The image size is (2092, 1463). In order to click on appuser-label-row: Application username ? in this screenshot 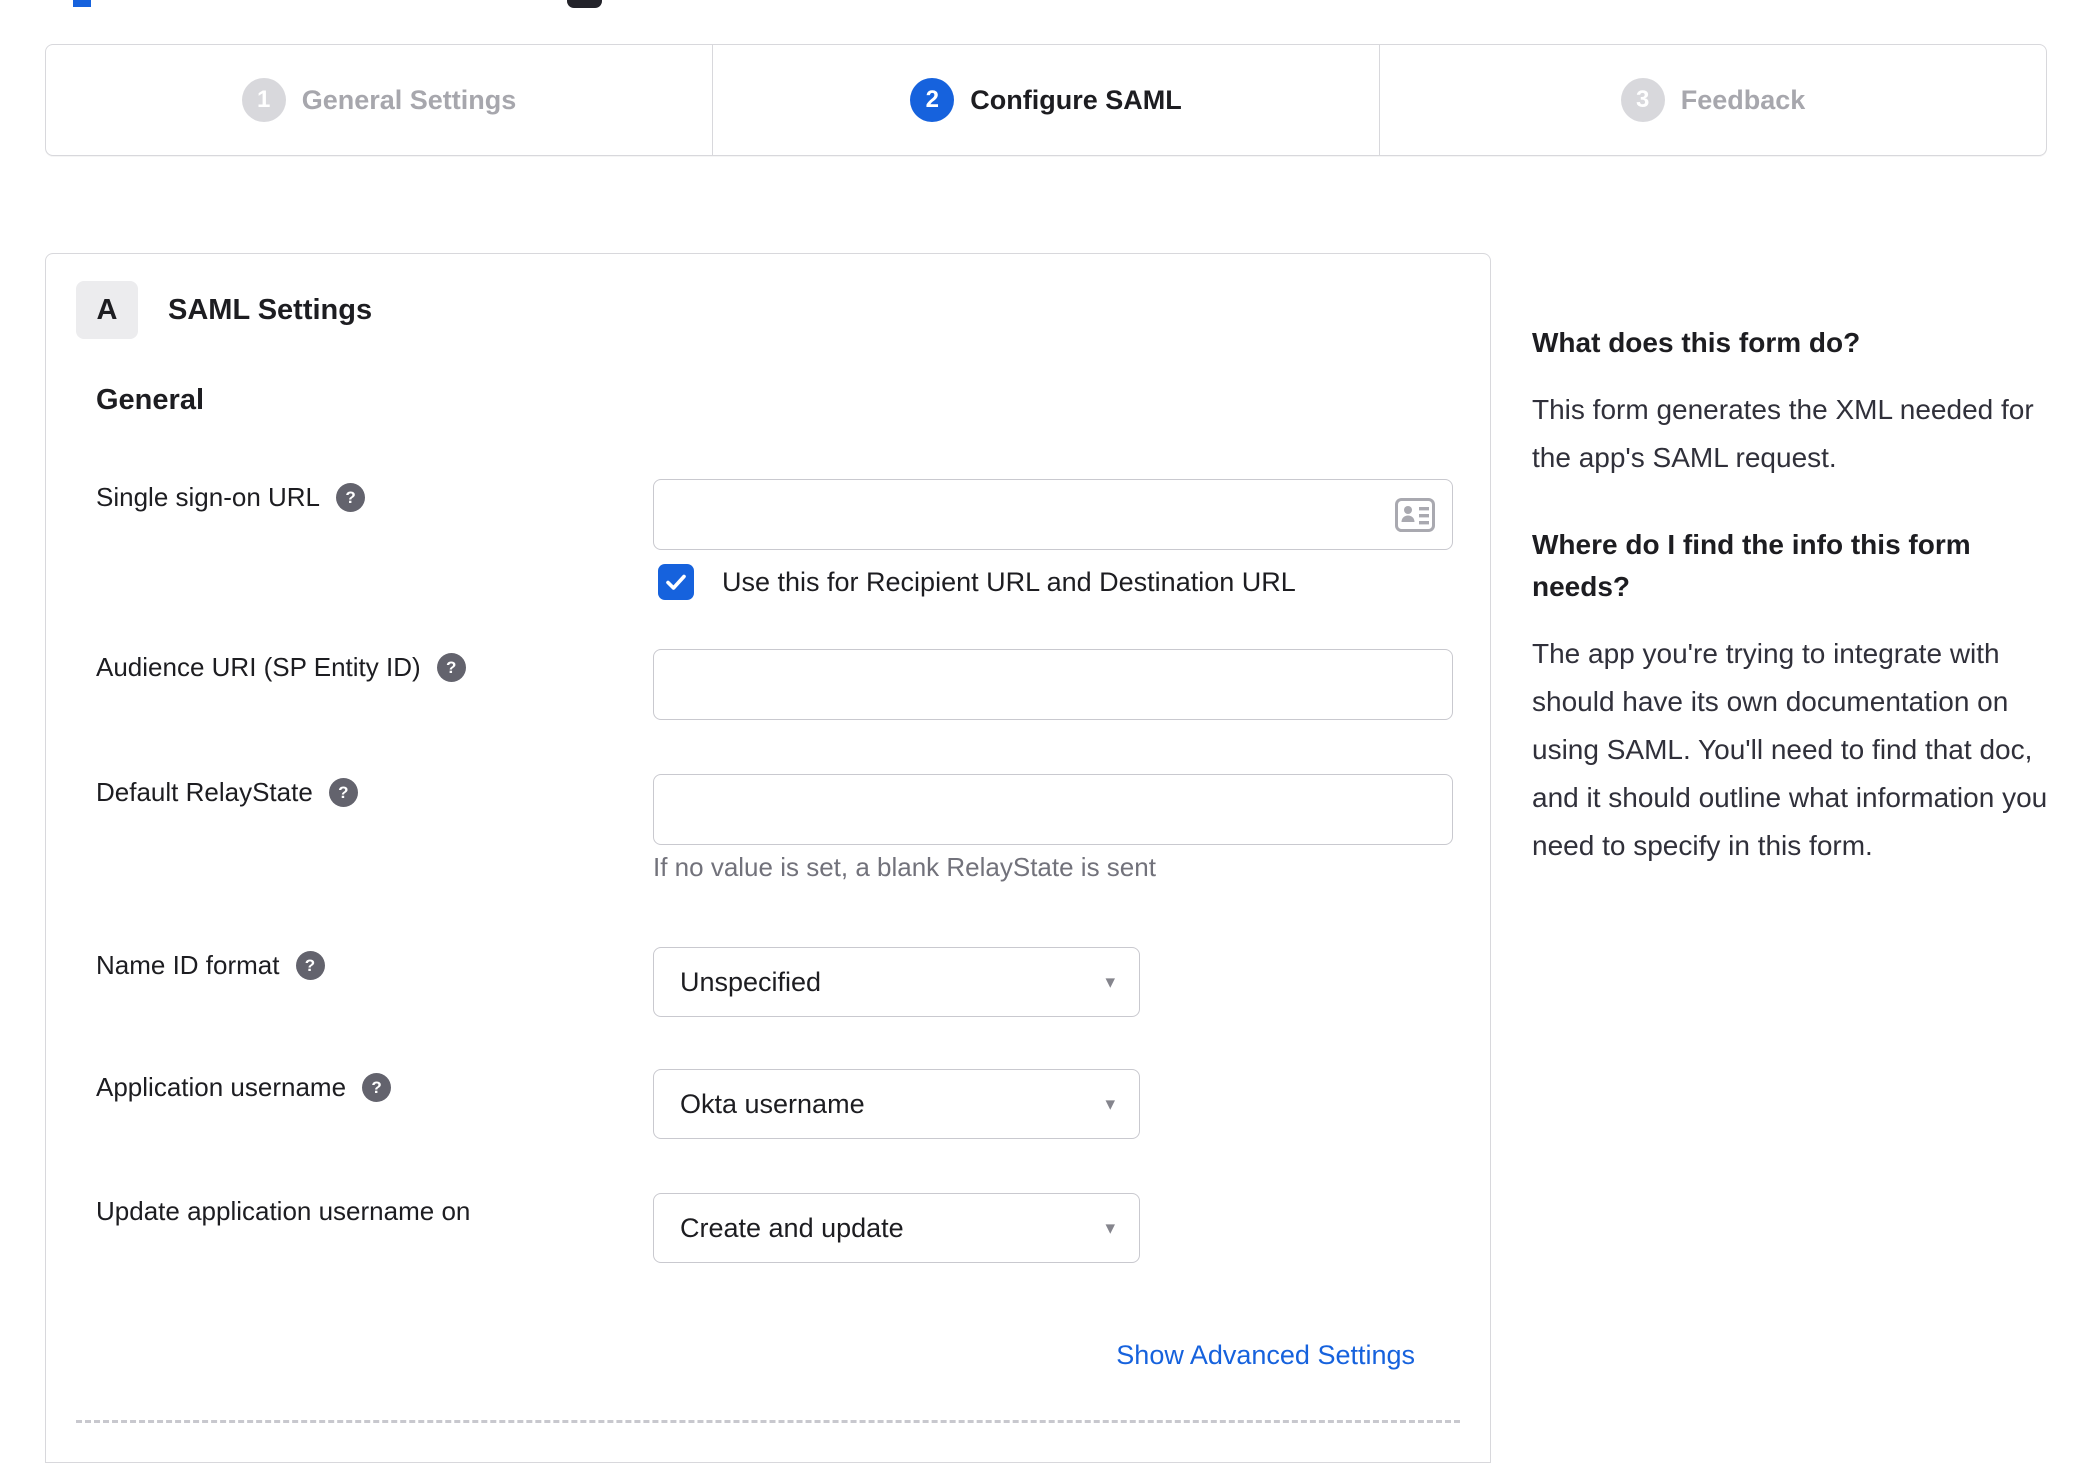, I will do `click(244, 1087)`.